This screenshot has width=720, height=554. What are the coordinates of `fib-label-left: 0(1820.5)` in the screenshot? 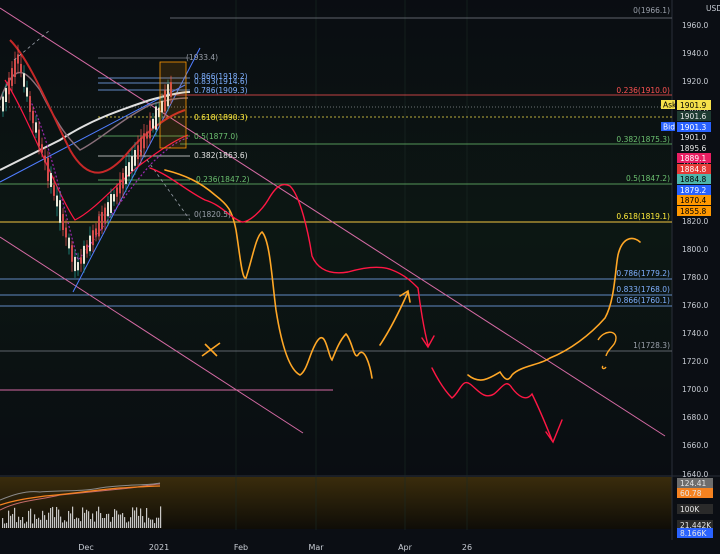 It's located at (212, 214).